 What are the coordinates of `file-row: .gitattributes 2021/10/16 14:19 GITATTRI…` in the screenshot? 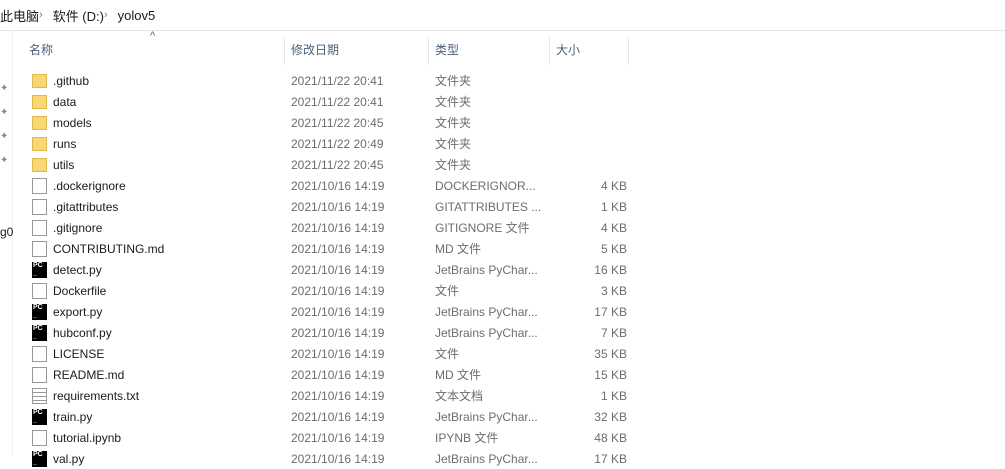 It's located at (328, 206).